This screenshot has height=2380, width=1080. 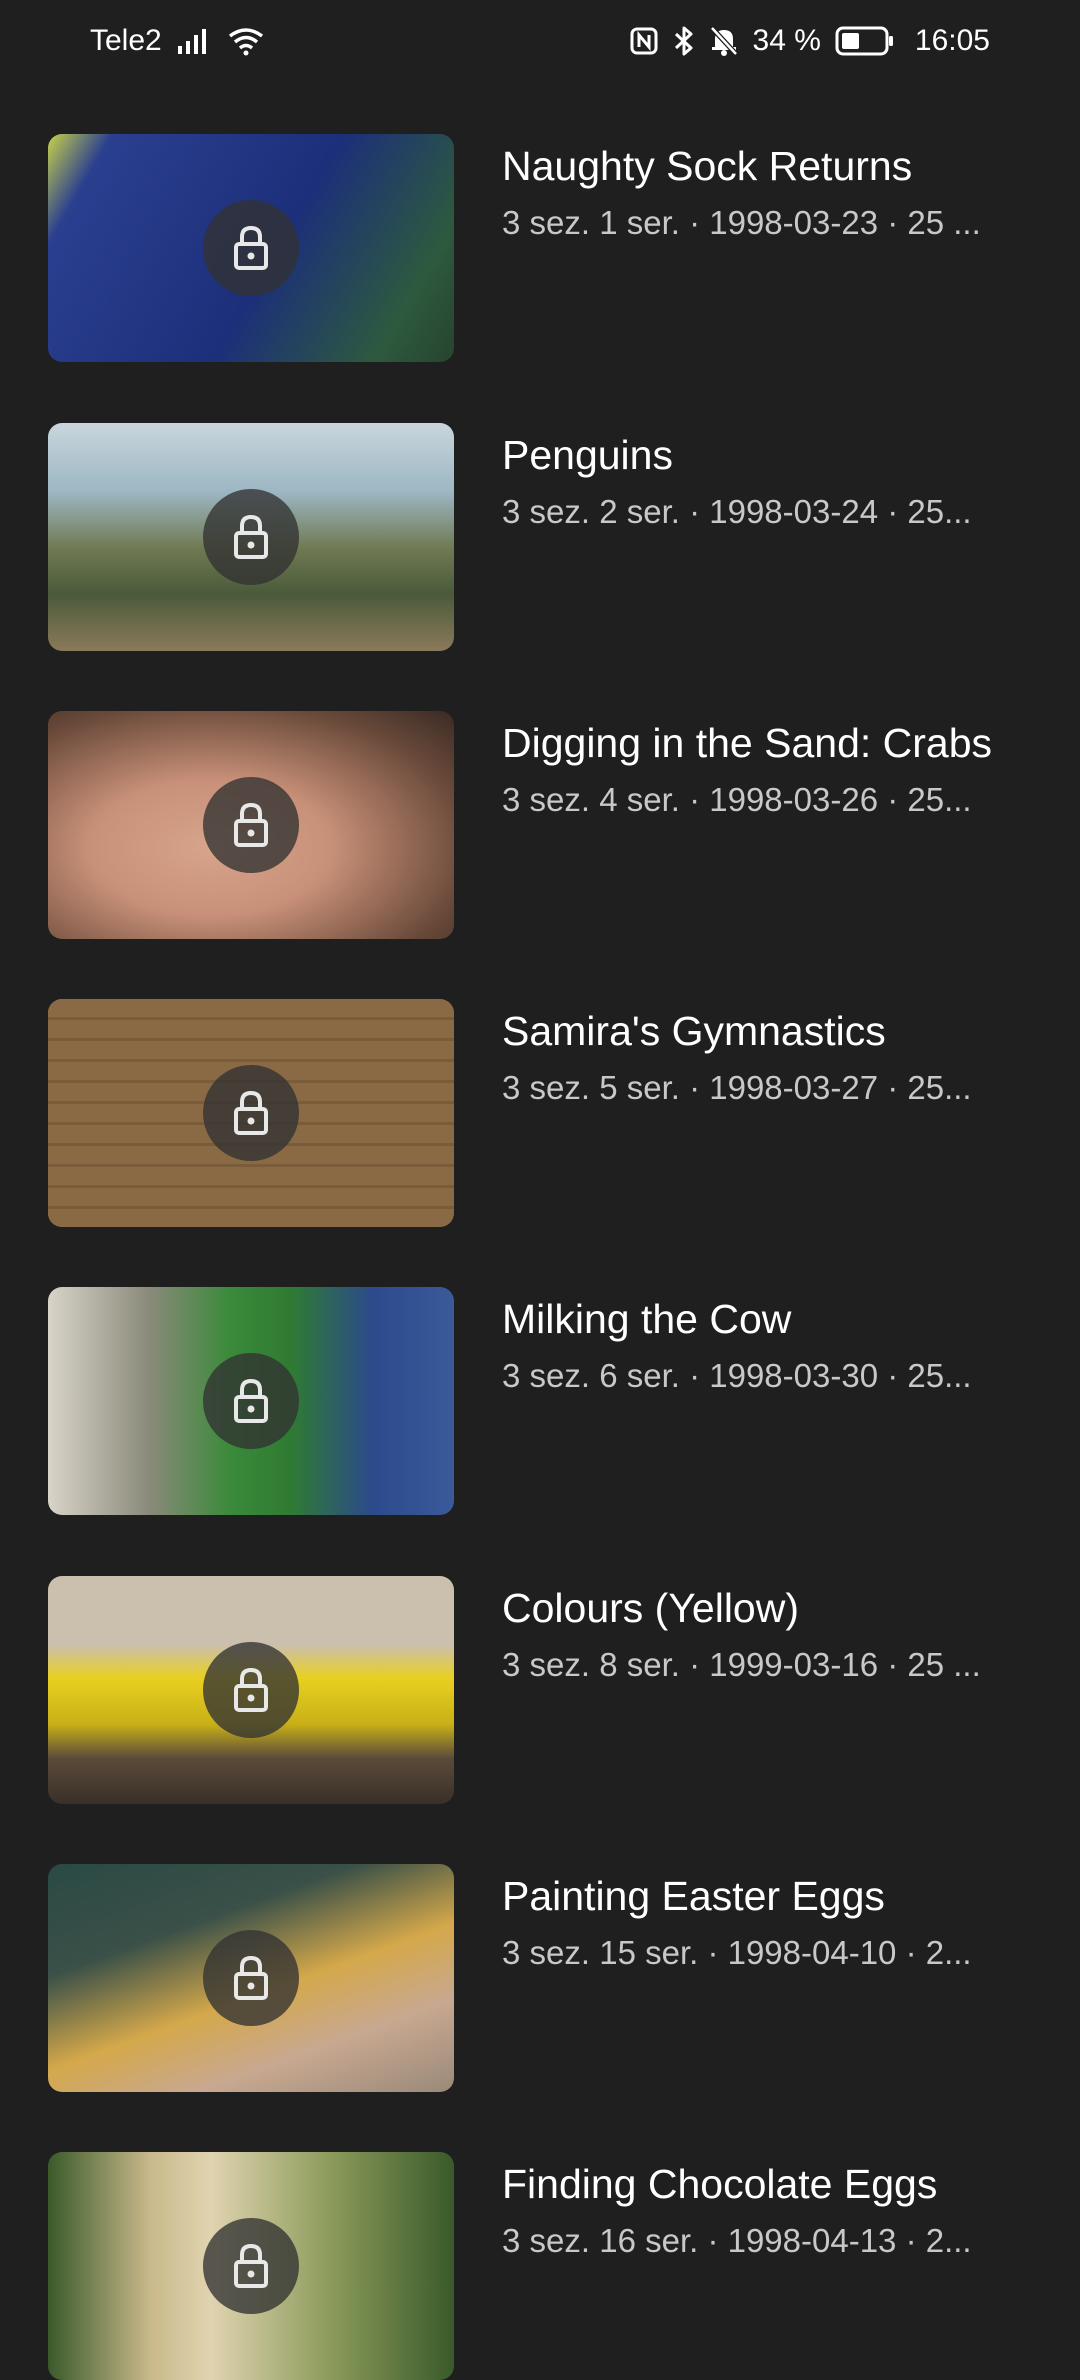 What do you see at coordinates (194, 41) in the screenshot?
I see `signal-icon` at bounding box center [194, 41].